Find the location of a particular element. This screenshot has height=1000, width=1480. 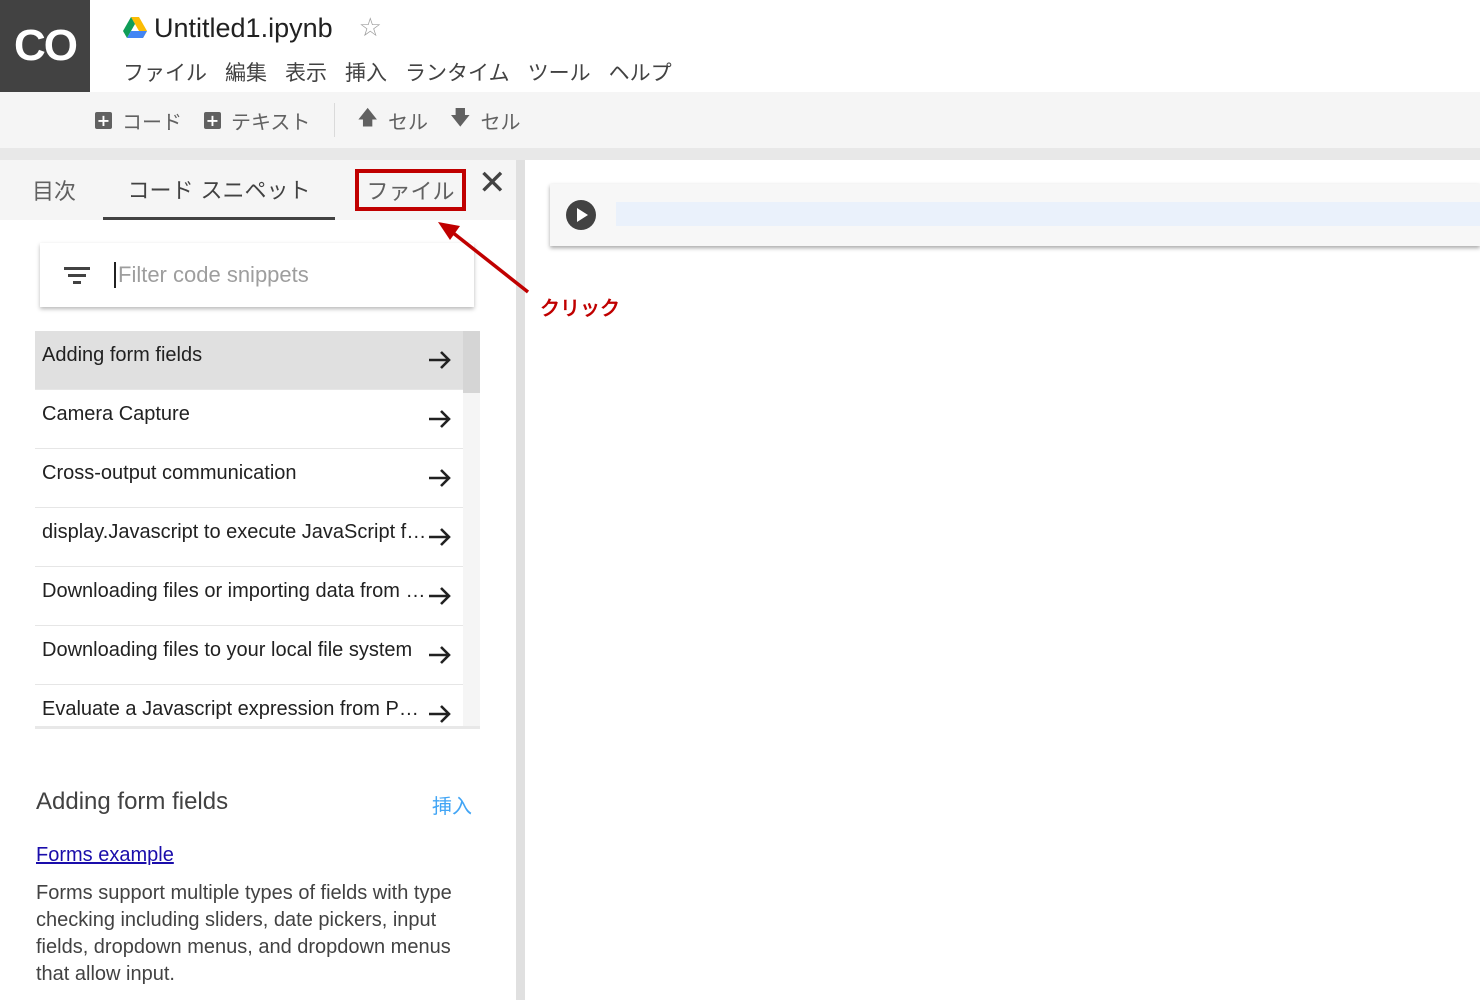

menu-tools: ツール is located at coordinates (559, 72).